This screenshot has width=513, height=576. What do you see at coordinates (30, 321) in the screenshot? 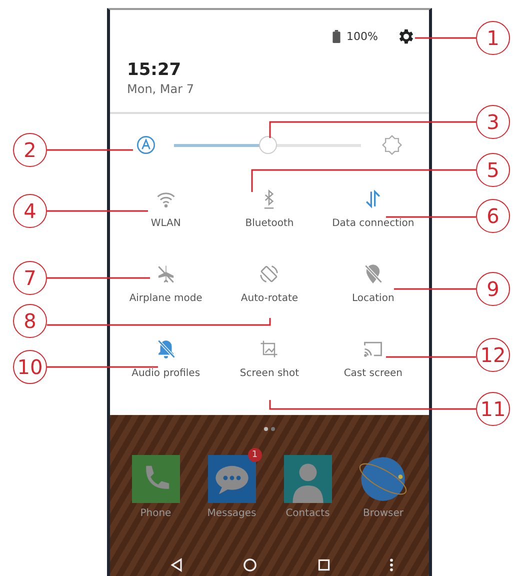
I see `callout-number: 8` at bounding box center [30, 321].